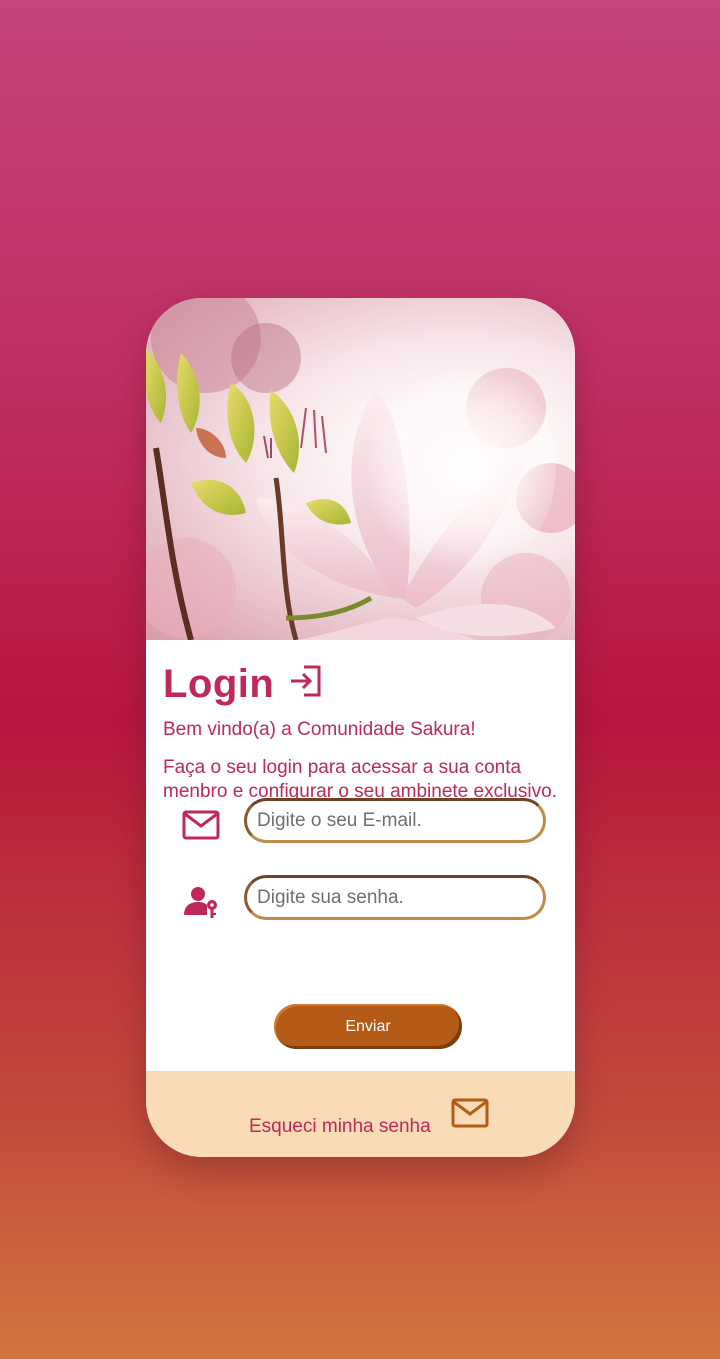  What do you see at coordinates (395, 897) in the screenshot?
I see `password-input` at bounding box center [395, 897].